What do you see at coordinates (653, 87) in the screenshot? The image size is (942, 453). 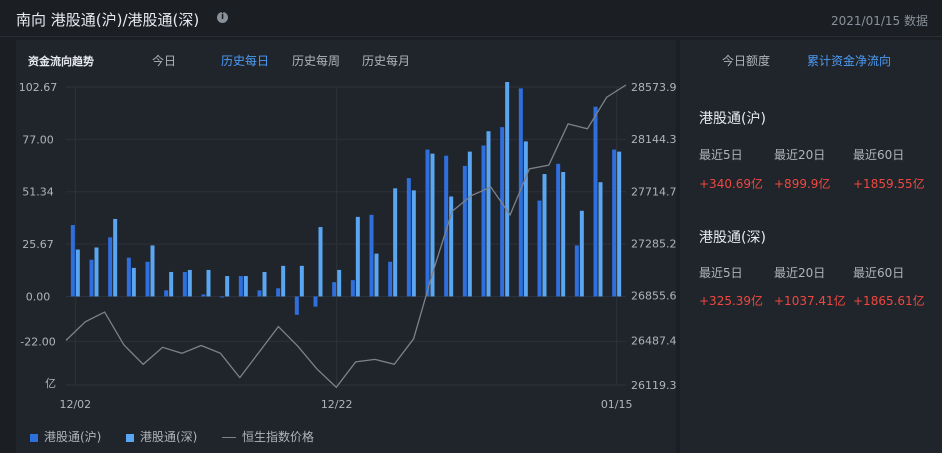 I see `right-tick-label: 28573.9` at bounding box center [653, 87].